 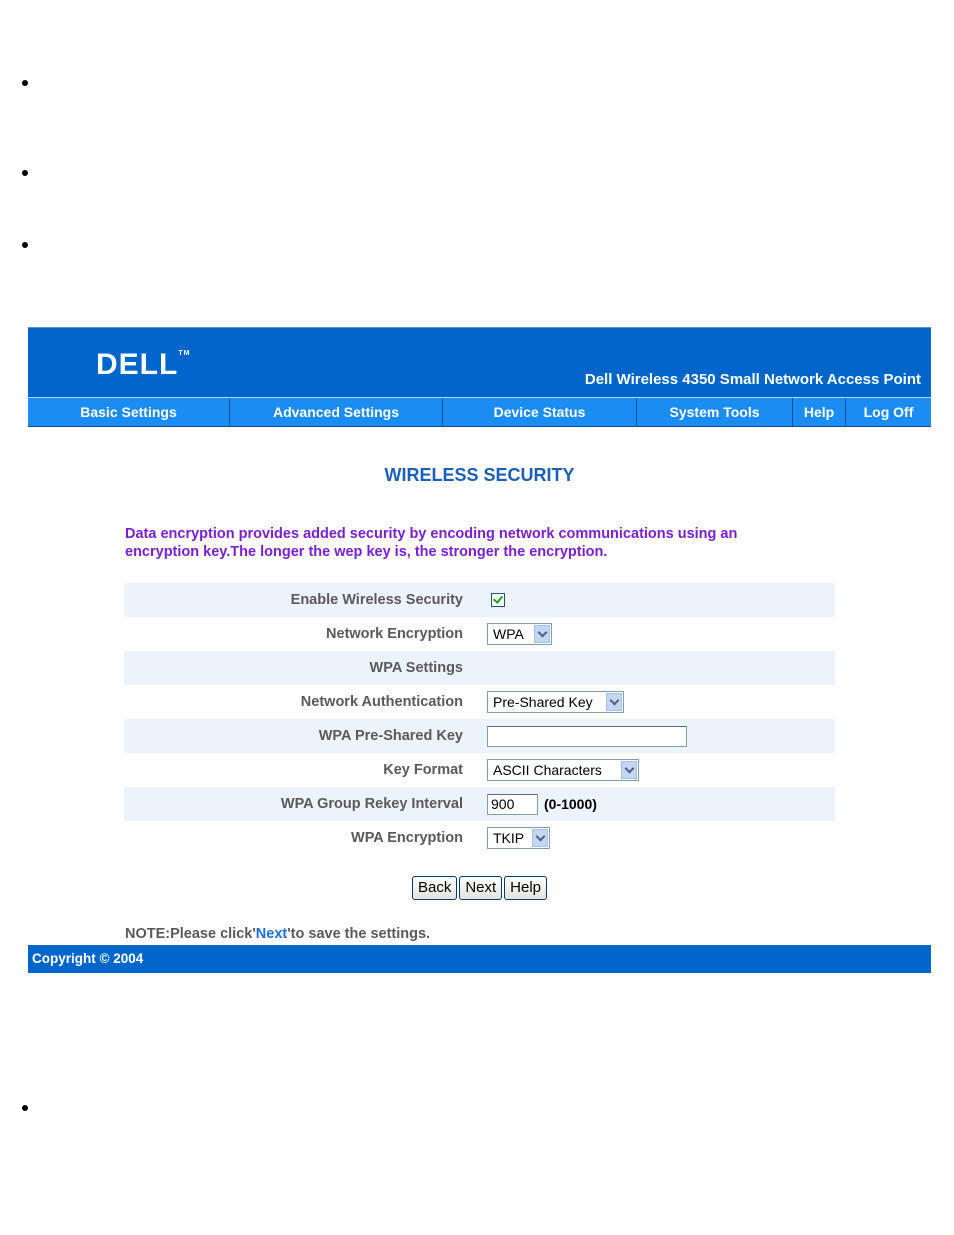 What do you see at coordinates (416, 668) in the screenshot?
I see `wpa-settings-heading: WPA Settings` at bounding box center [416, 668].